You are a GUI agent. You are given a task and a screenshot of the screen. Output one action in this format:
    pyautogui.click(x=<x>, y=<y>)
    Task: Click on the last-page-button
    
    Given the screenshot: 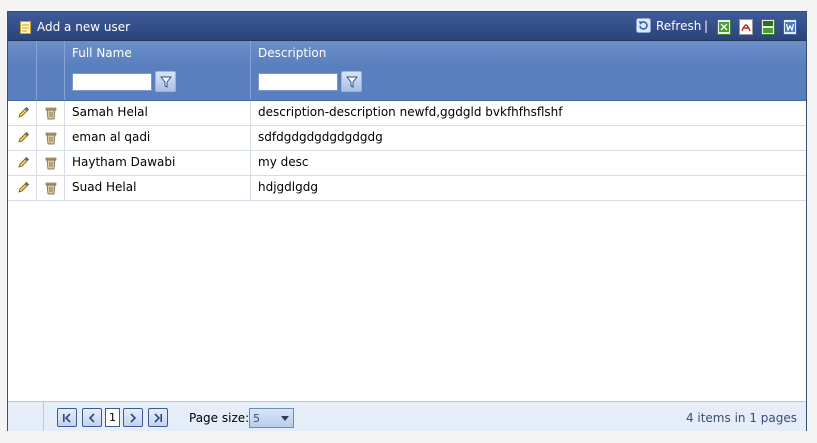 What is the action you would take?
    pyautogui.click(x=158, y=417)
    